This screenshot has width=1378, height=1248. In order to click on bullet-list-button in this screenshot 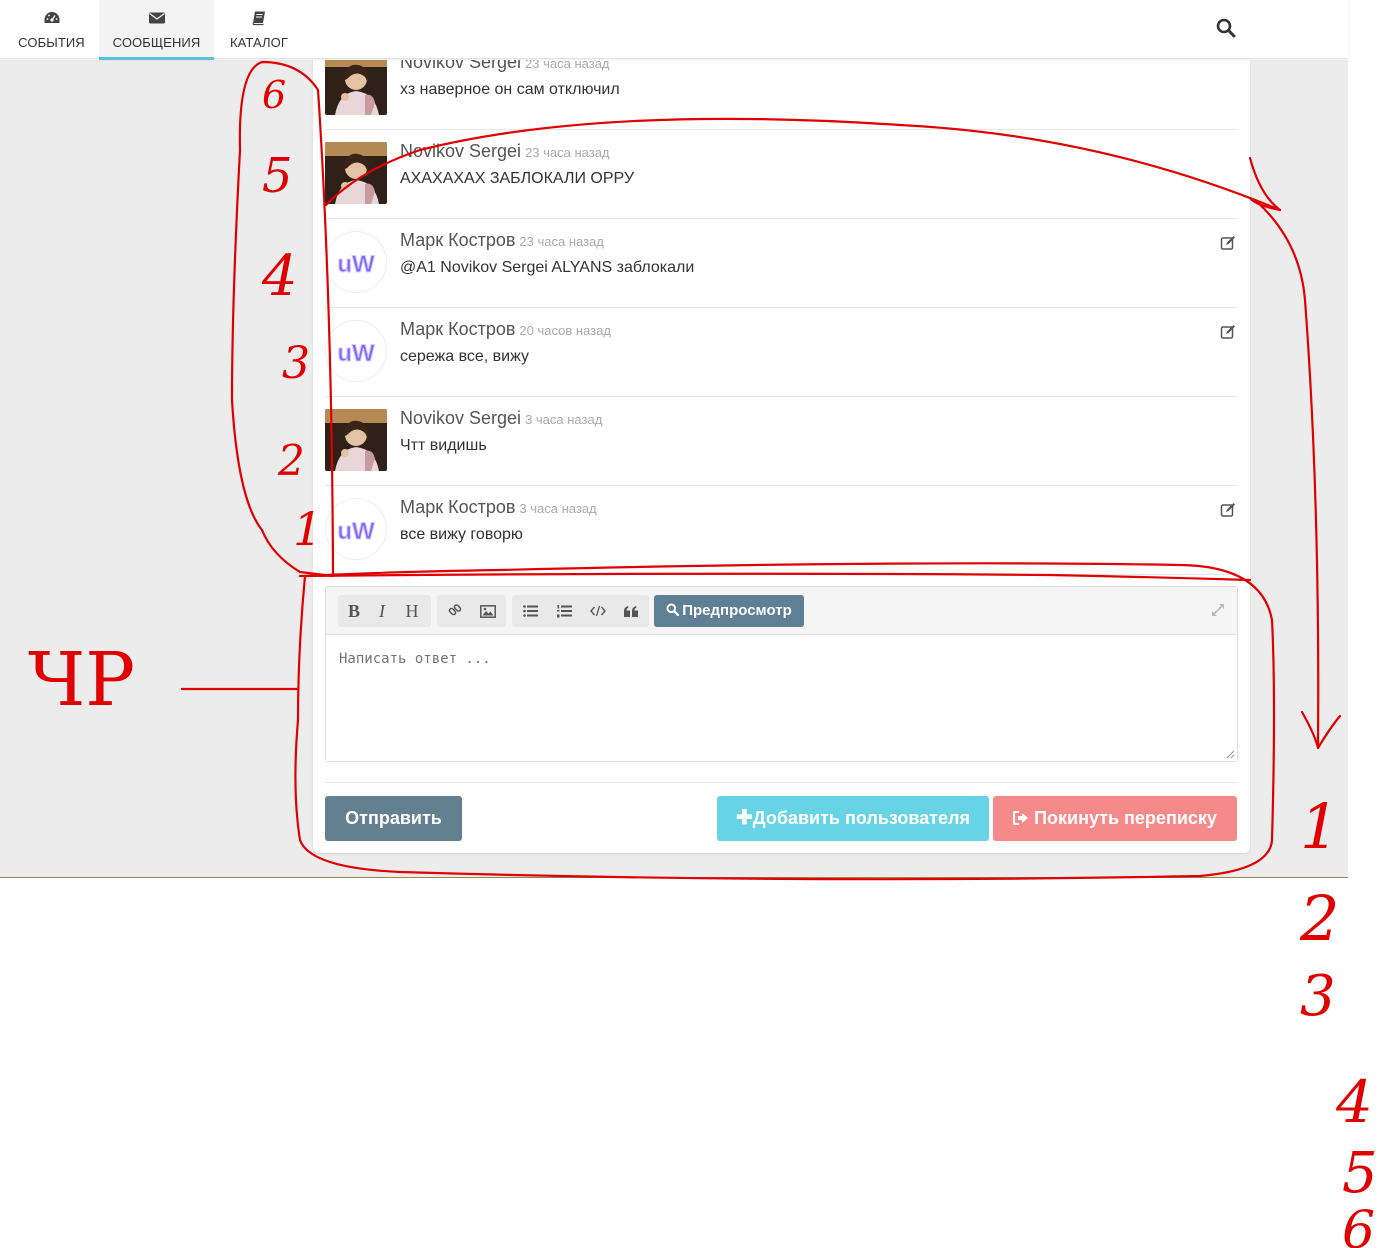, I will do `click(530, 611)`.